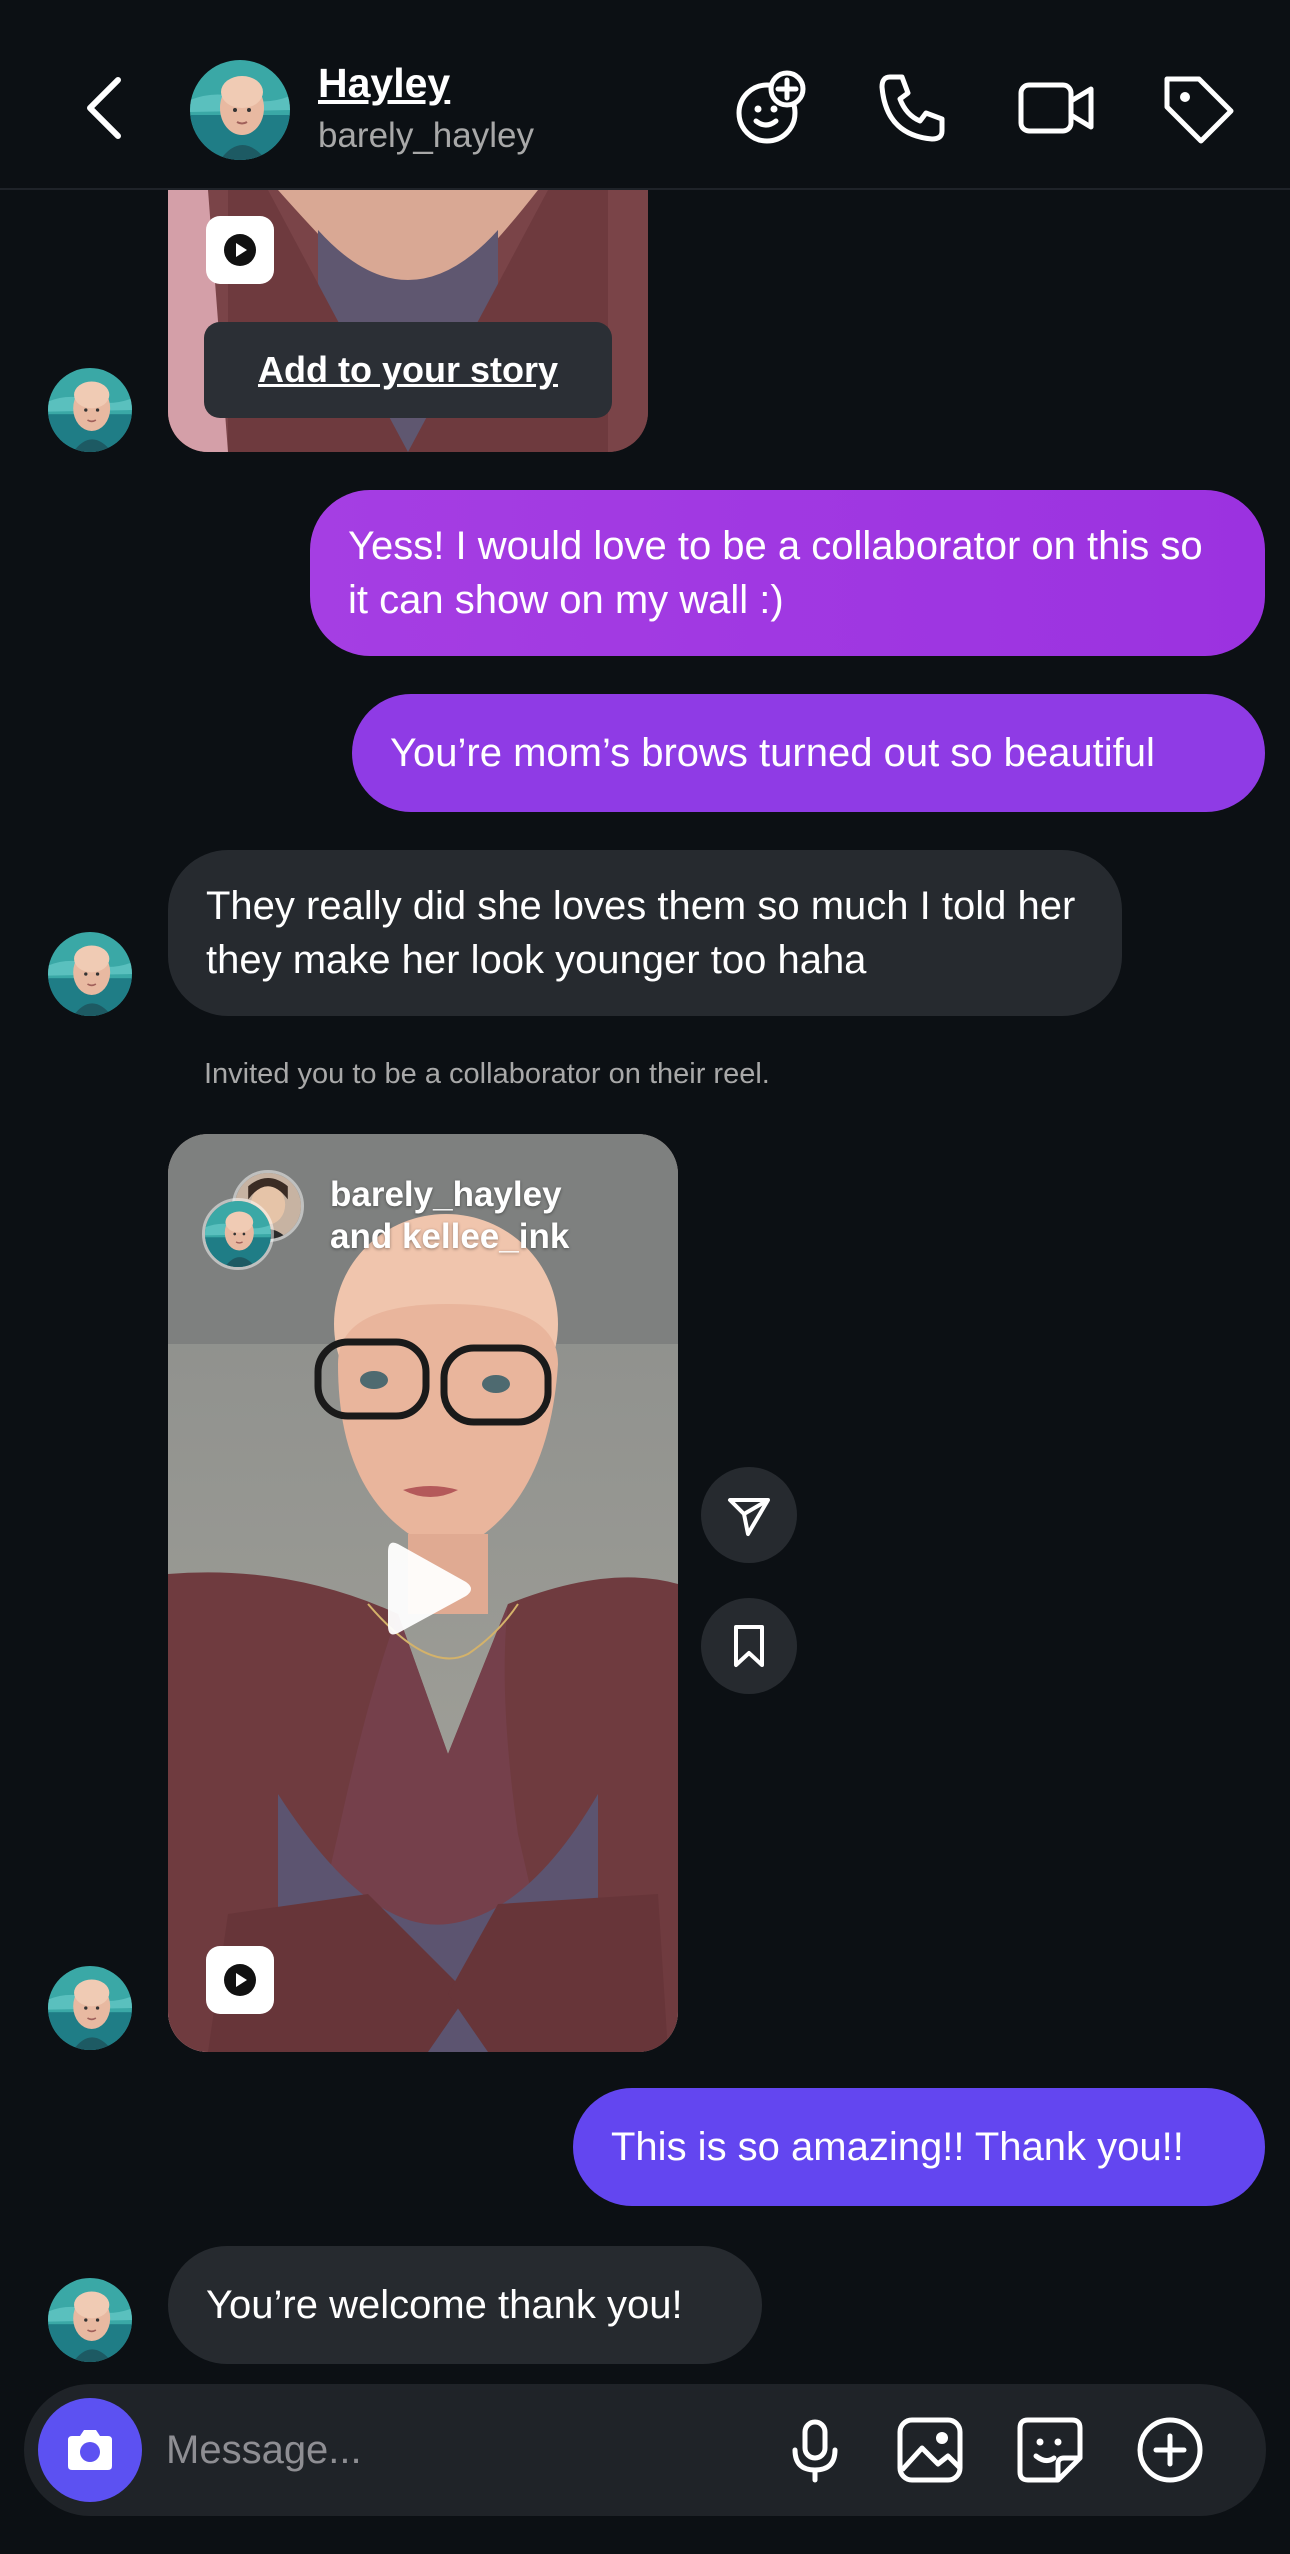  Describe the element at coordinates (90, 2450) in the screenshot. I see `camera-icon` at that location.